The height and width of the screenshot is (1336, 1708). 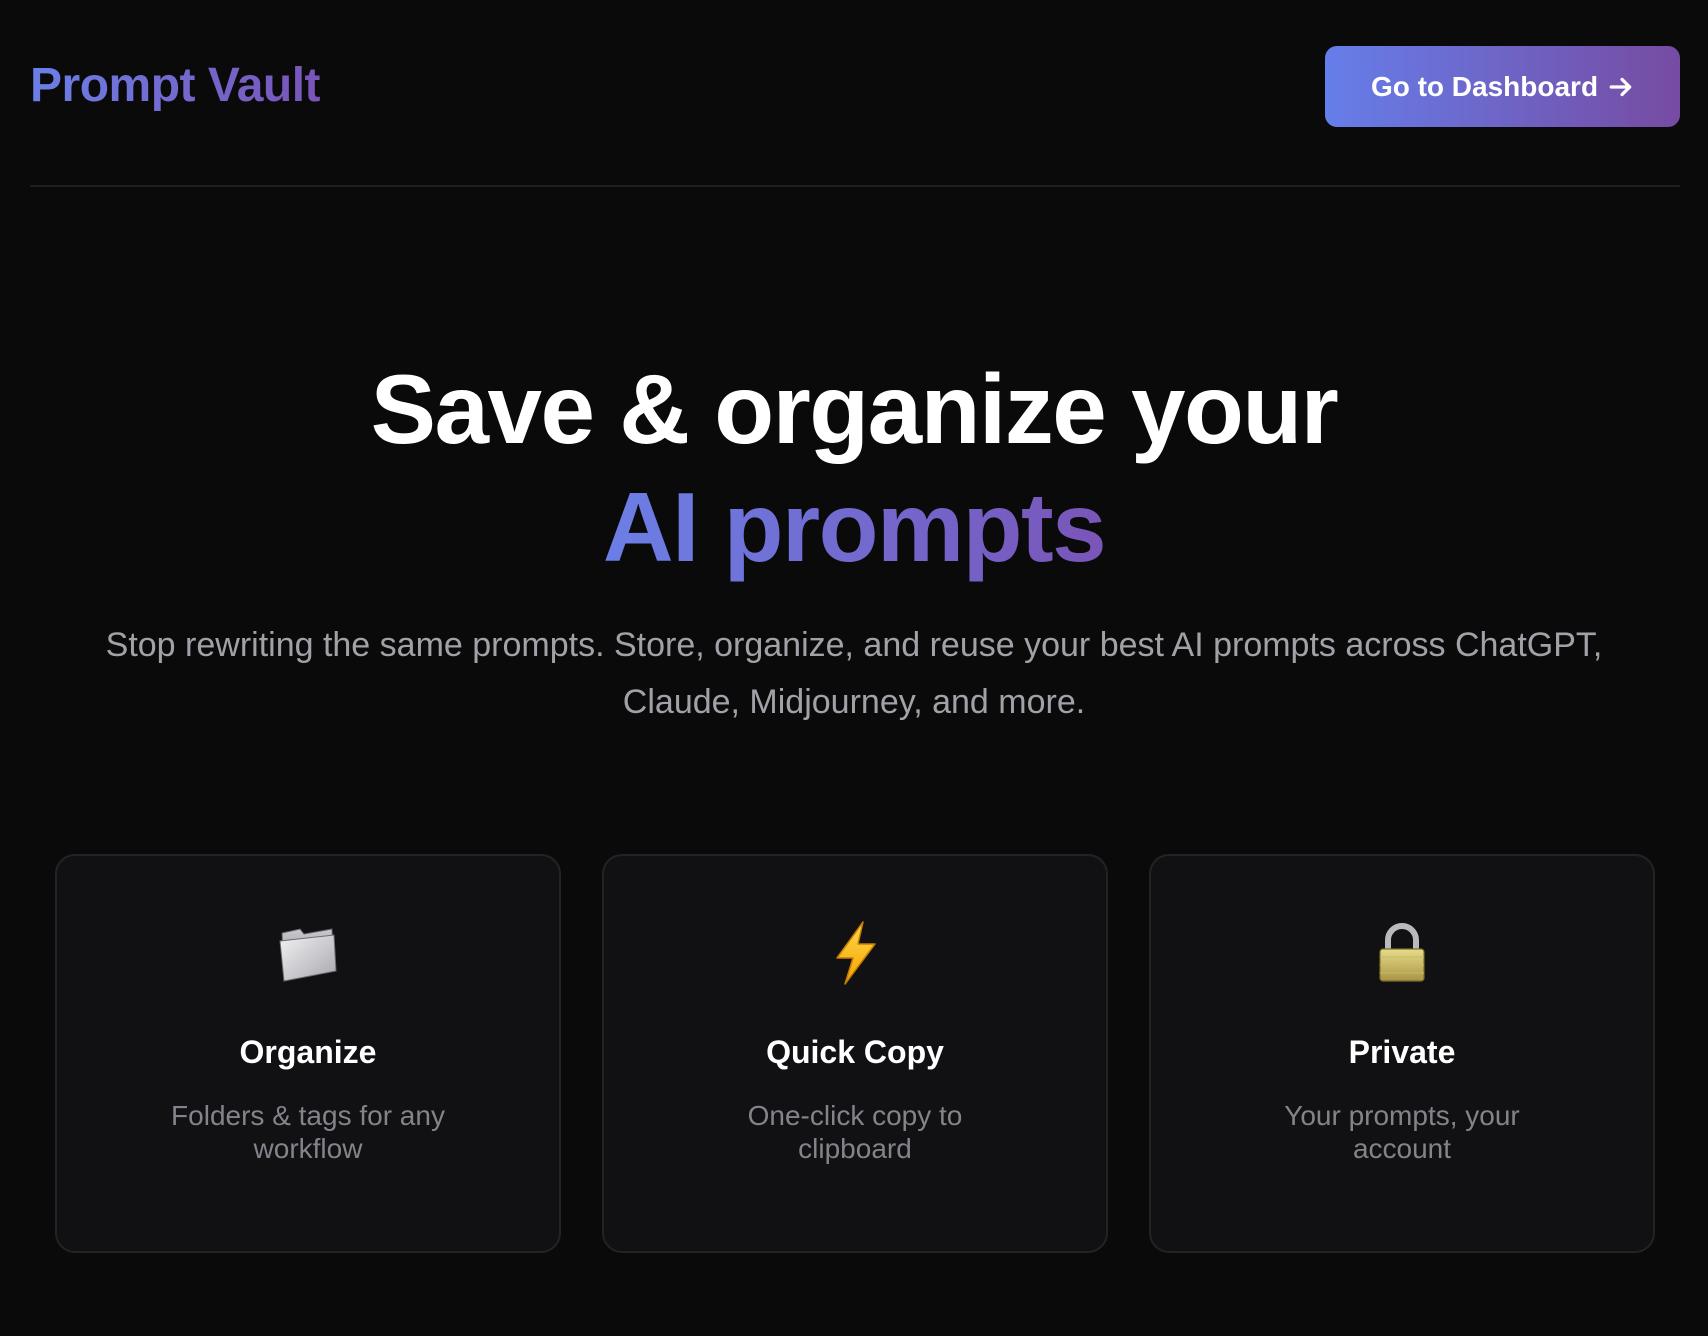 What do you see at coordinates (1402, 1132) in the screenshot?
I see `feature-description: Your prompts, your account` at bounding box center [1402, 1132].